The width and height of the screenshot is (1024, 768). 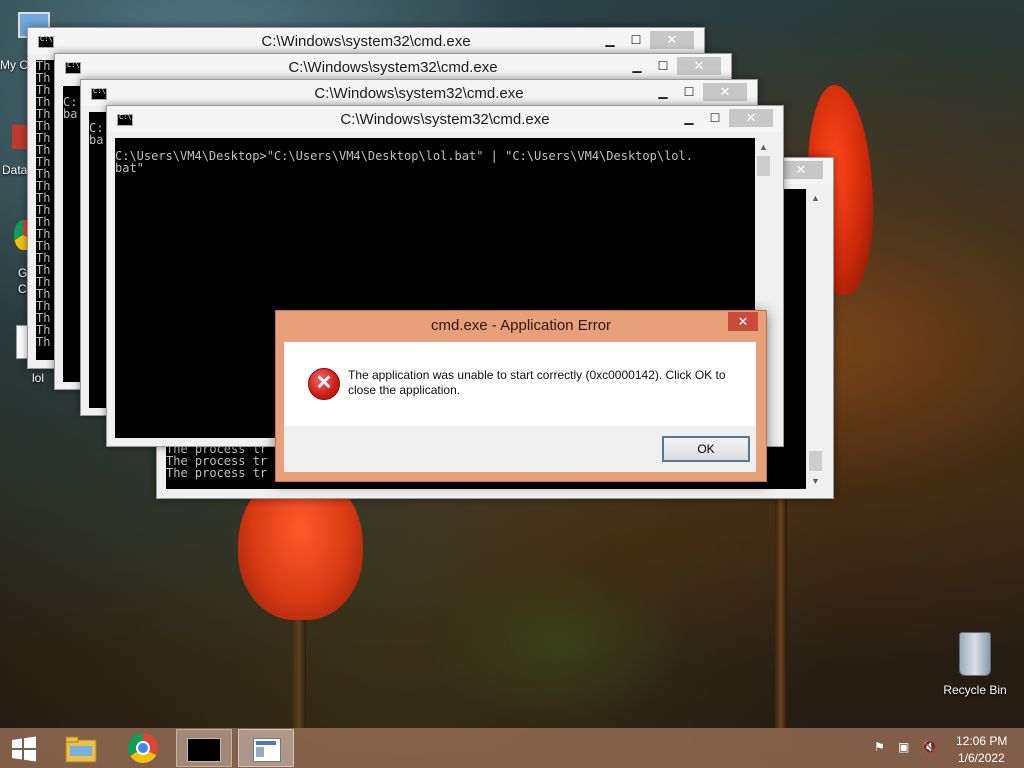 I want to click on desktop-icon-label: Data, so click(x=15, y=170).